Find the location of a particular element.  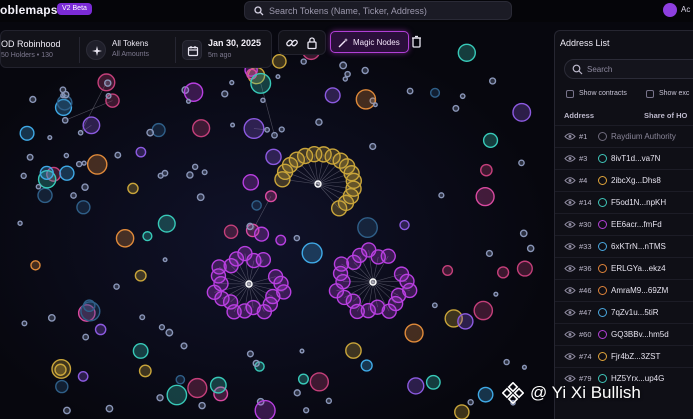

row-address: 7qZv1u...5tiR is located at coordinates (635, 312).